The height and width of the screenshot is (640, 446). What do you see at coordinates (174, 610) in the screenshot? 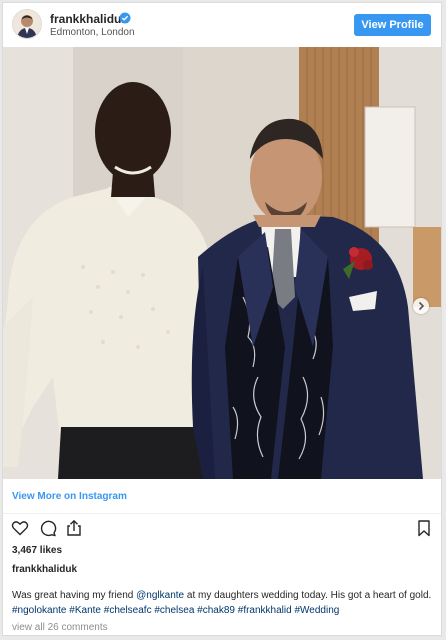
I see `hashtag-link: #chelsea` at bounding box center [174, 610].